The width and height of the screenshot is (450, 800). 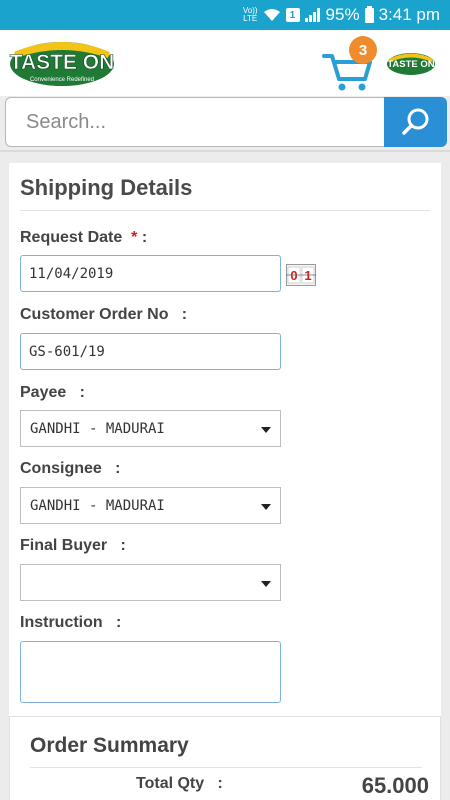 I want to click on customer-order-no-input: GS-601/19, so click(x=150, y=351).